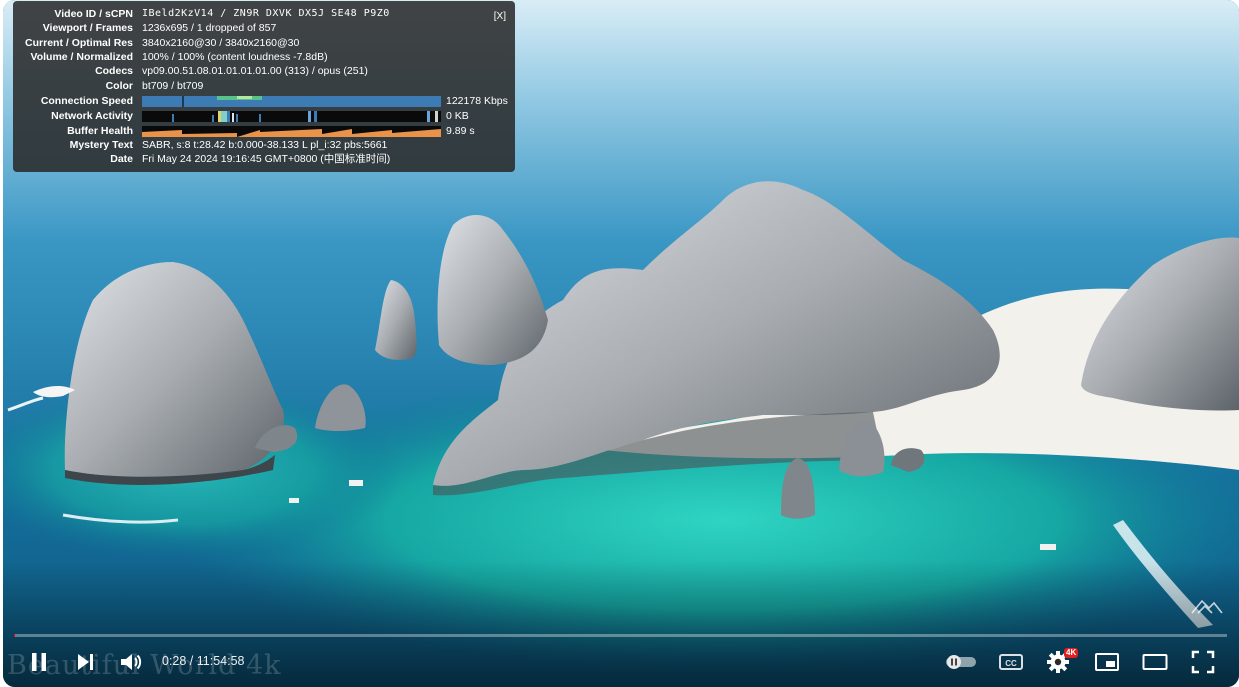 The image size is (1239, 687). I want to click on stats-value: bt709 / bt709, so click(173, 86).